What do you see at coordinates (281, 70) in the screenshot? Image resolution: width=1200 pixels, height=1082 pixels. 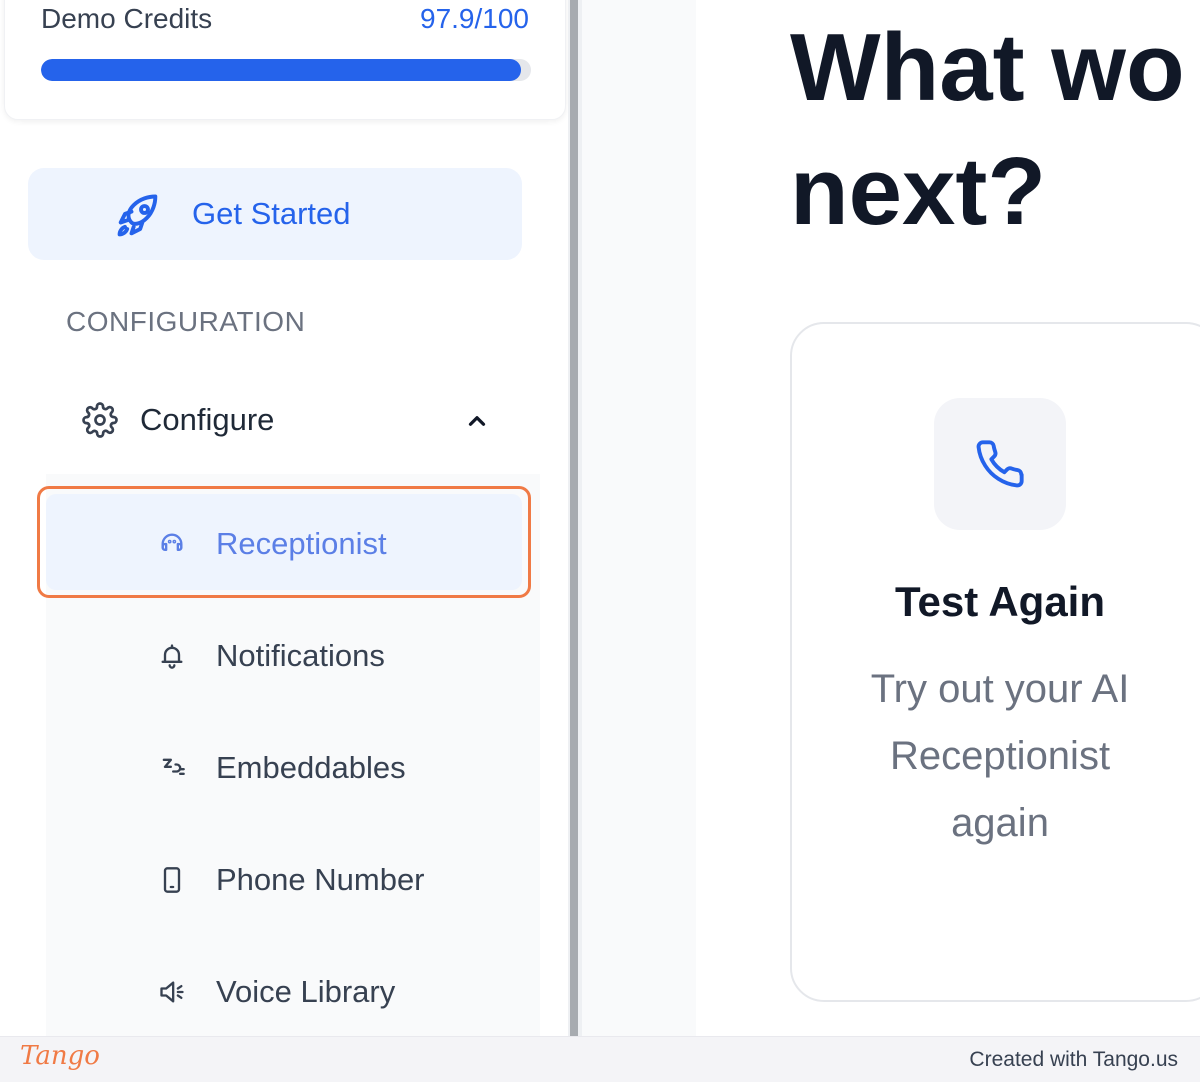 I see `credits-progress-fill` at bounding box center [281, 70].